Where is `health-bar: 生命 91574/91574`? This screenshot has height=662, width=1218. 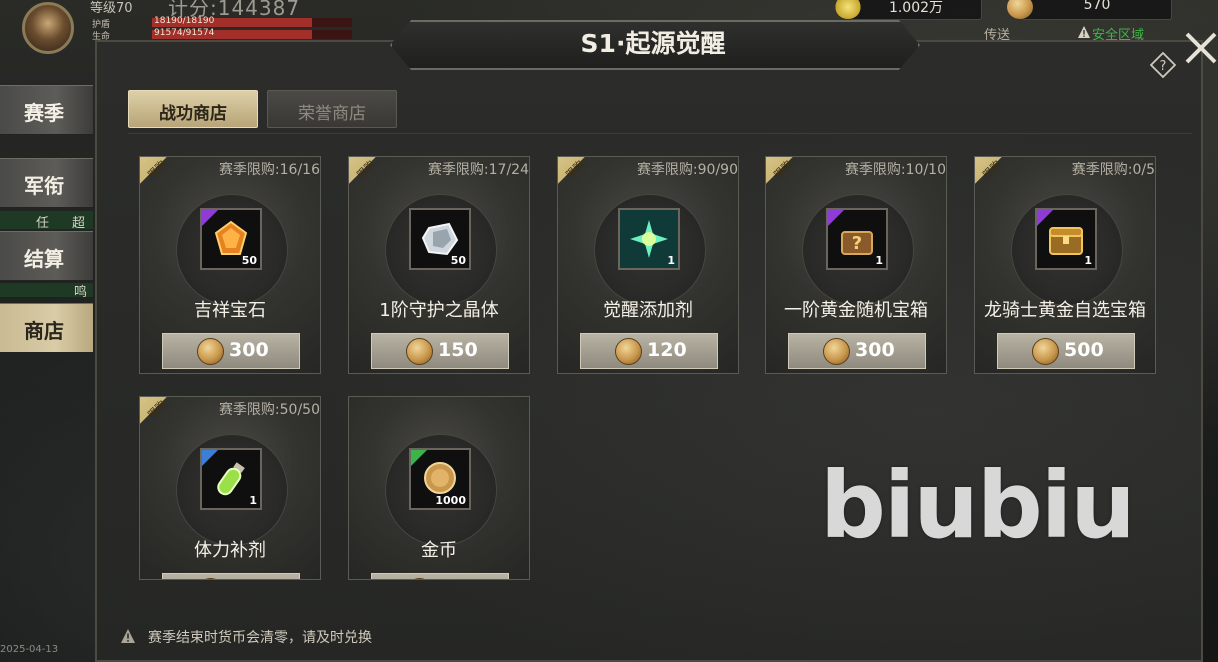
health-bar: 生命 91574/91574 is located at coordinates (222, 35).